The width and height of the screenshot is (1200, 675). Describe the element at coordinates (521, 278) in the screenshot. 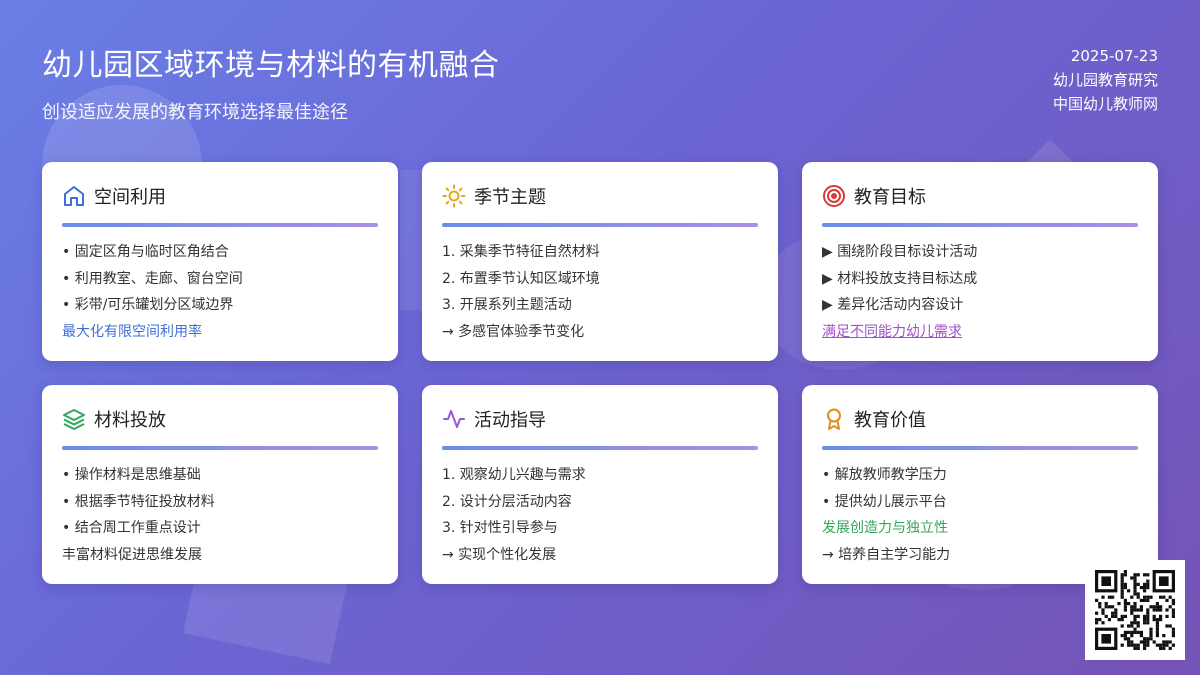

I see `card-line: 2. 布置季节认知区域环境` at that location.